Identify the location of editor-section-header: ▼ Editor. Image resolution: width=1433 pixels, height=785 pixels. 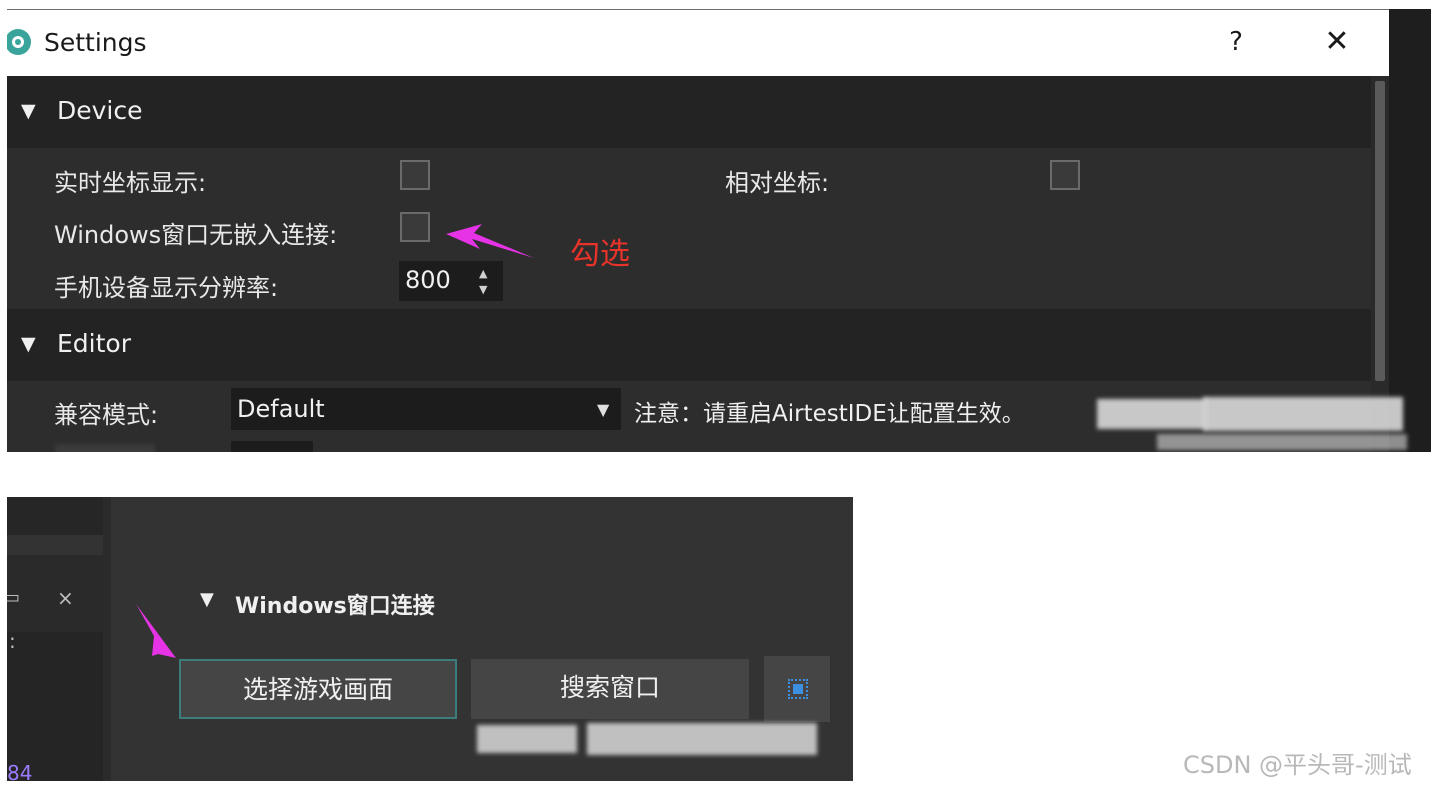
(689, 345).